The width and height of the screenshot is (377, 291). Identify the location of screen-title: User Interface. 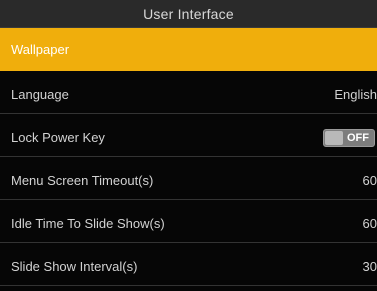
(188, 14).